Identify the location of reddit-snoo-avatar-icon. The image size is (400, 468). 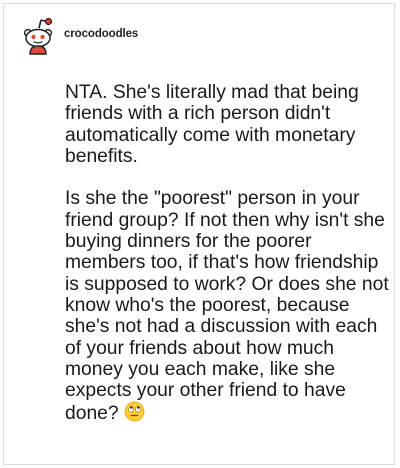
(38, 35).